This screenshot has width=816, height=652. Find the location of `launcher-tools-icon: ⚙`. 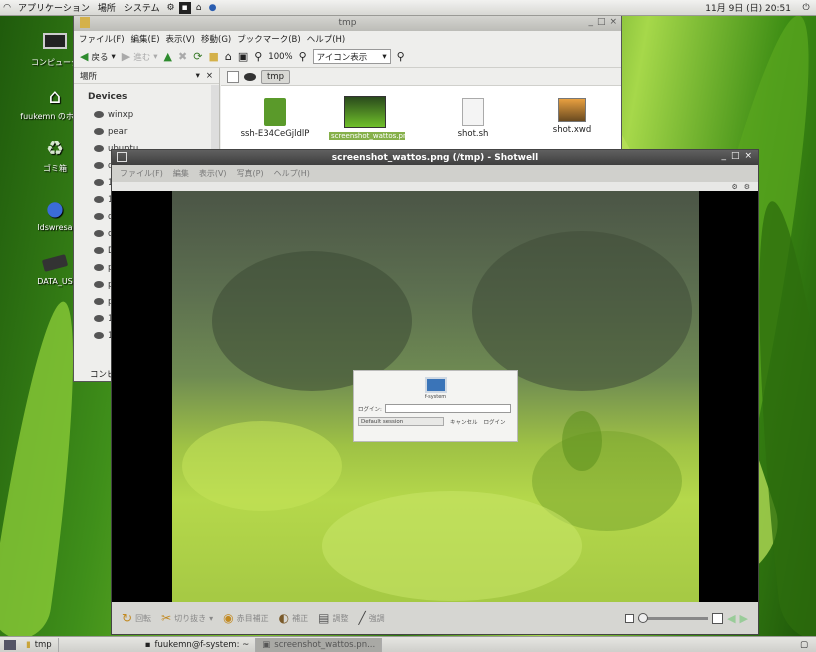

launcher-tools-icon: ⚙ is located at coordinates (171, 8).